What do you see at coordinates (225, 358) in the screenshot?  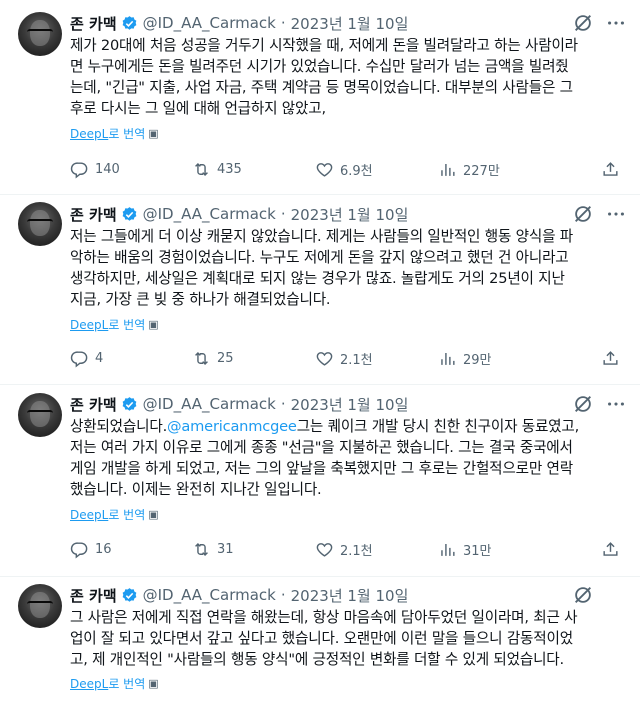 I see `retweet-count: 25` at bounding box center [225, 358].